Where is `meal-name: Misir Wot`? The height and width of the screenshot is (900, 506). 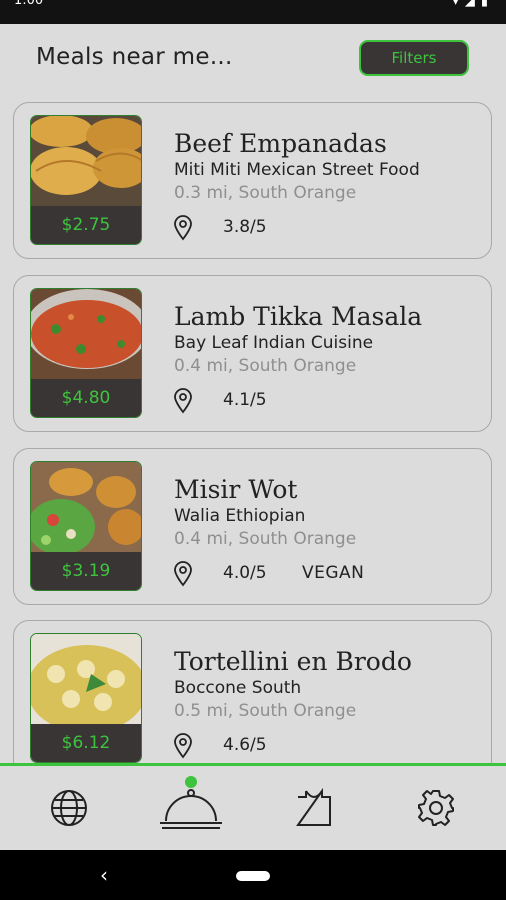
meal-name: Misir Wot is located at coordinates (236, 489).